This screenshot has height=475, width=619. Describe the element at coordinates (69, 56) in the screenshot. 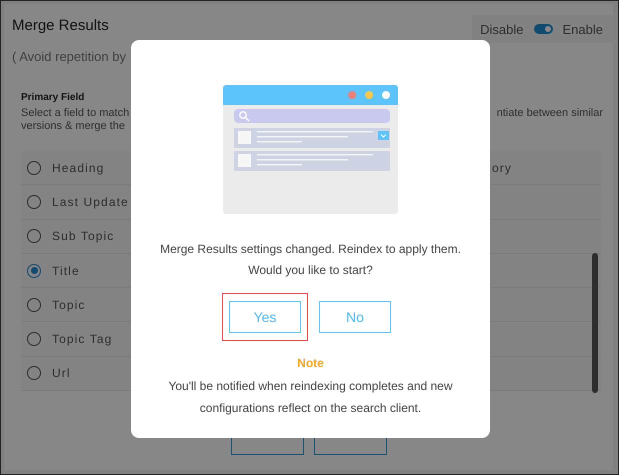

I see `subtitle: ( Avoid repetition by` at that location.